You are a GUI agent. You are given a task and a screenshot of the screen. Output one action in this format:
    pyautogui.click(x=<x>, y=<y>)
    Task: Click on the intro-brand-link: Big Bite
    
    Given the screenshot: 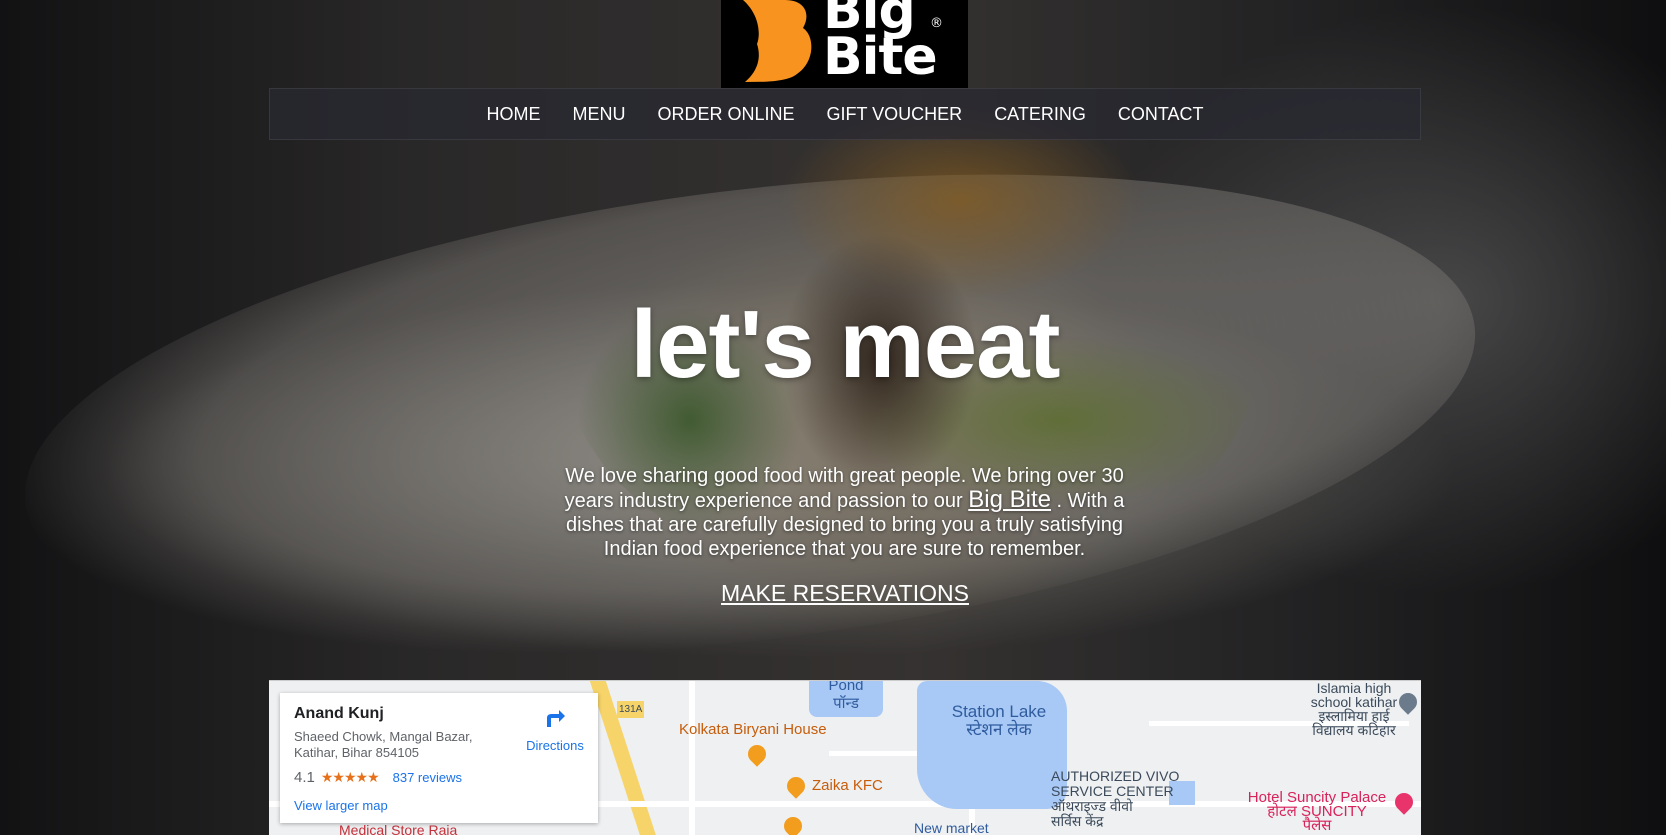 What is the action you would take?
    pyautogui.click(x=1009, y=499)
    